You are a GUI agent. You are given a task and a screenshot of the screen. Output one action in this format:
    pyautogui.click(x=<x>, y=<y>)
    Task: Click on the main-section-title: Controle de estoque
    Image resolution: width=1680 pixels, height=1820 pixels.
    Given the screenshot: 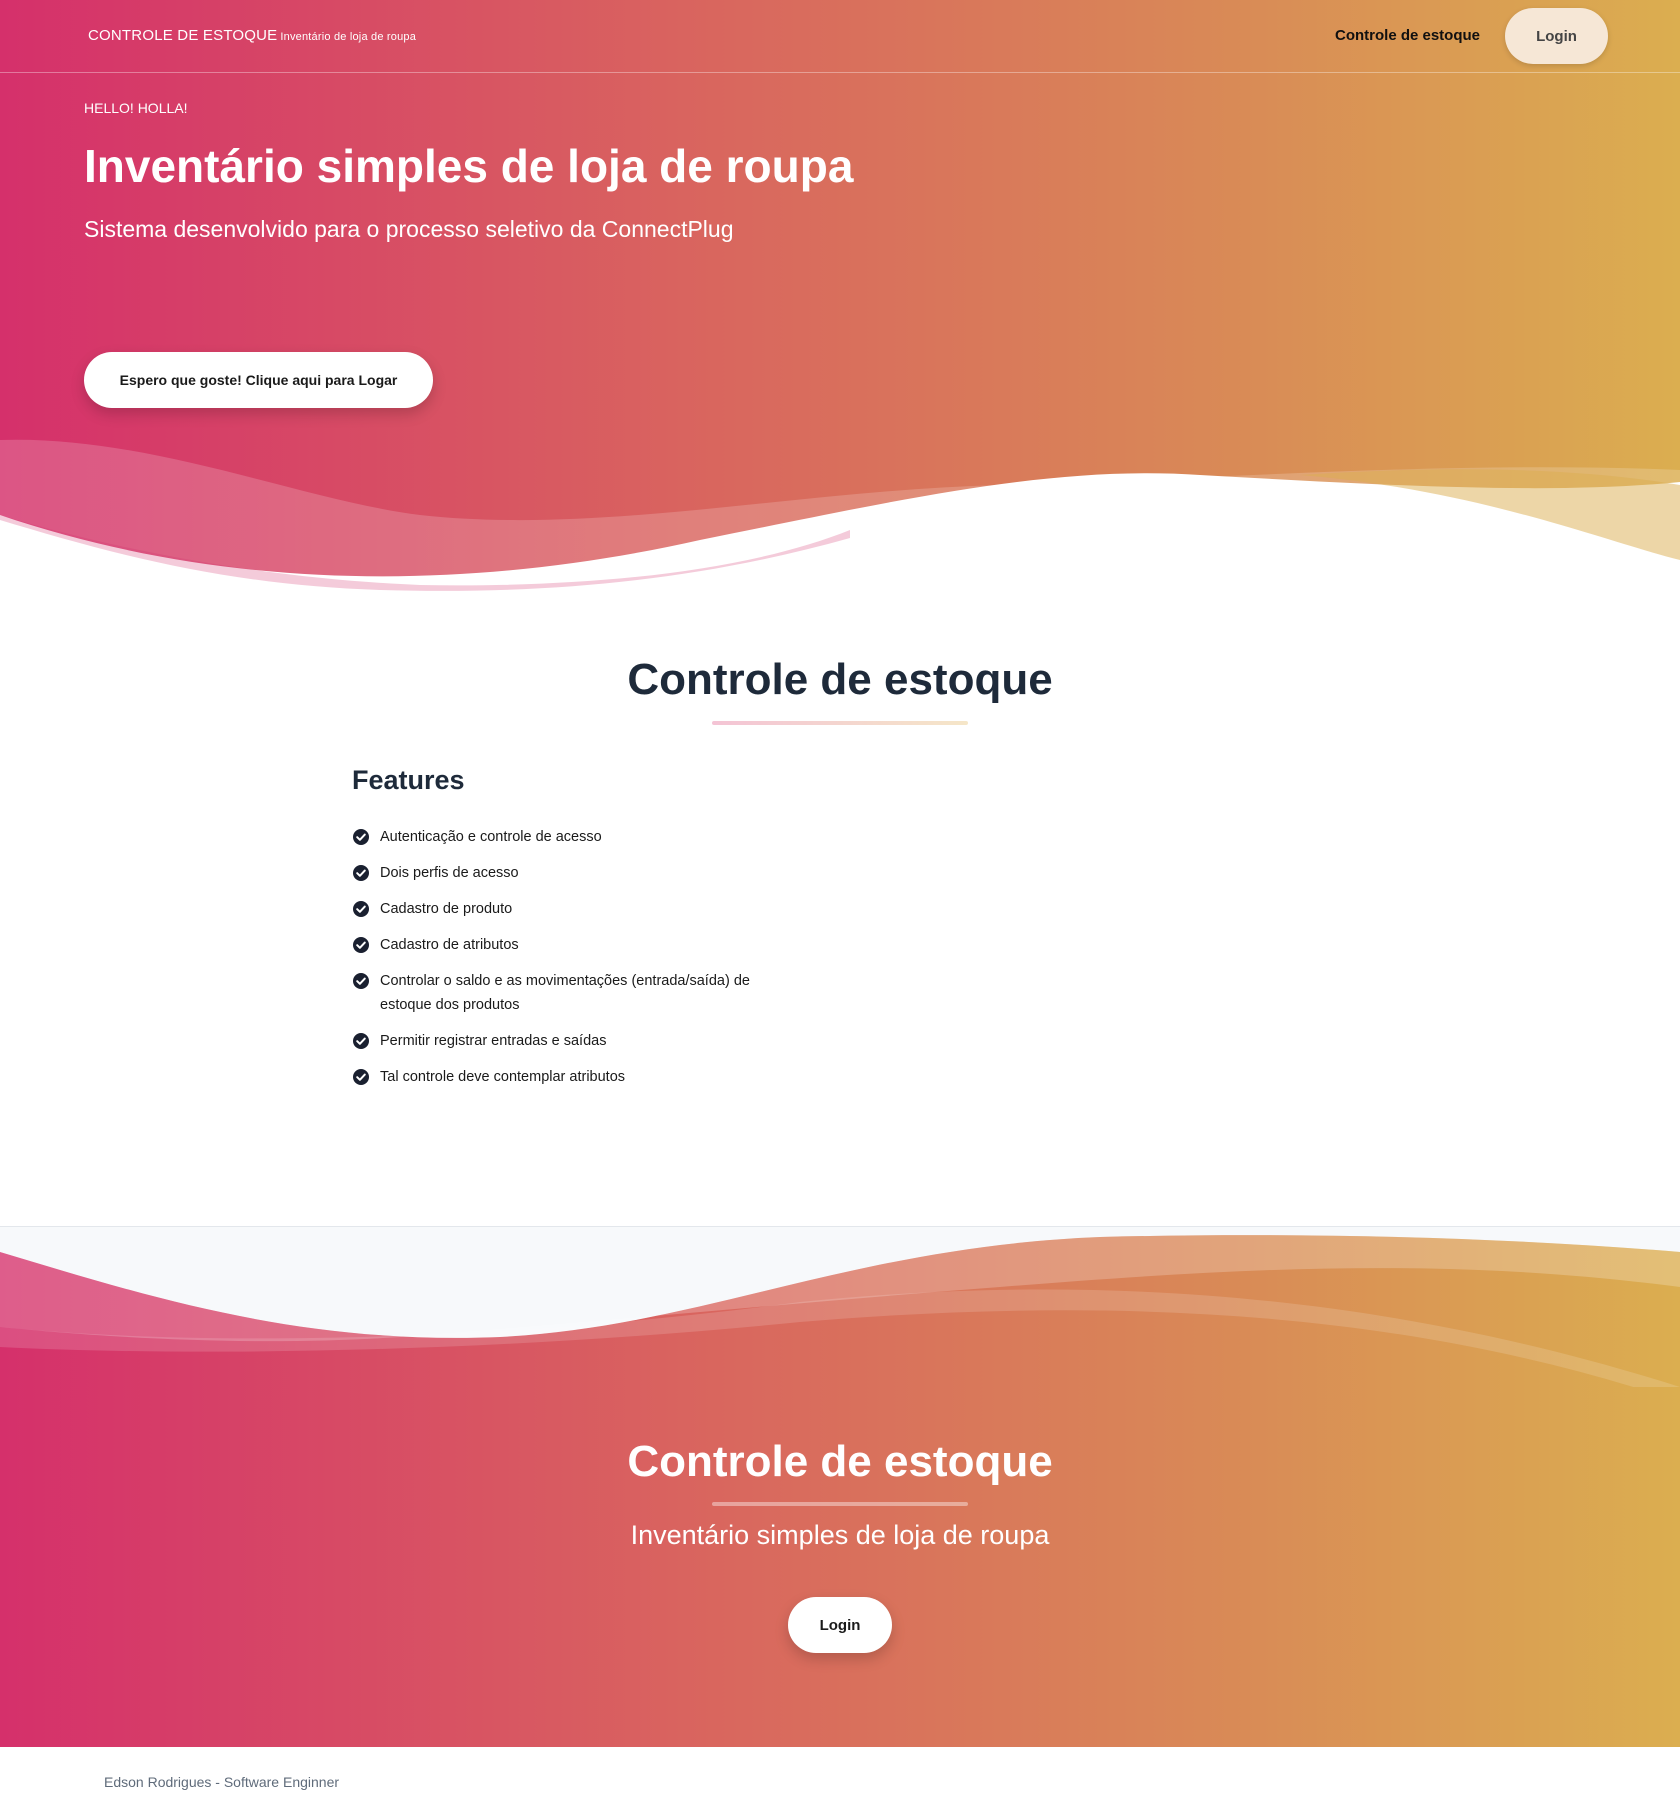 What is the action you would take?
    pyautogui.click(x=840, y=679)
    